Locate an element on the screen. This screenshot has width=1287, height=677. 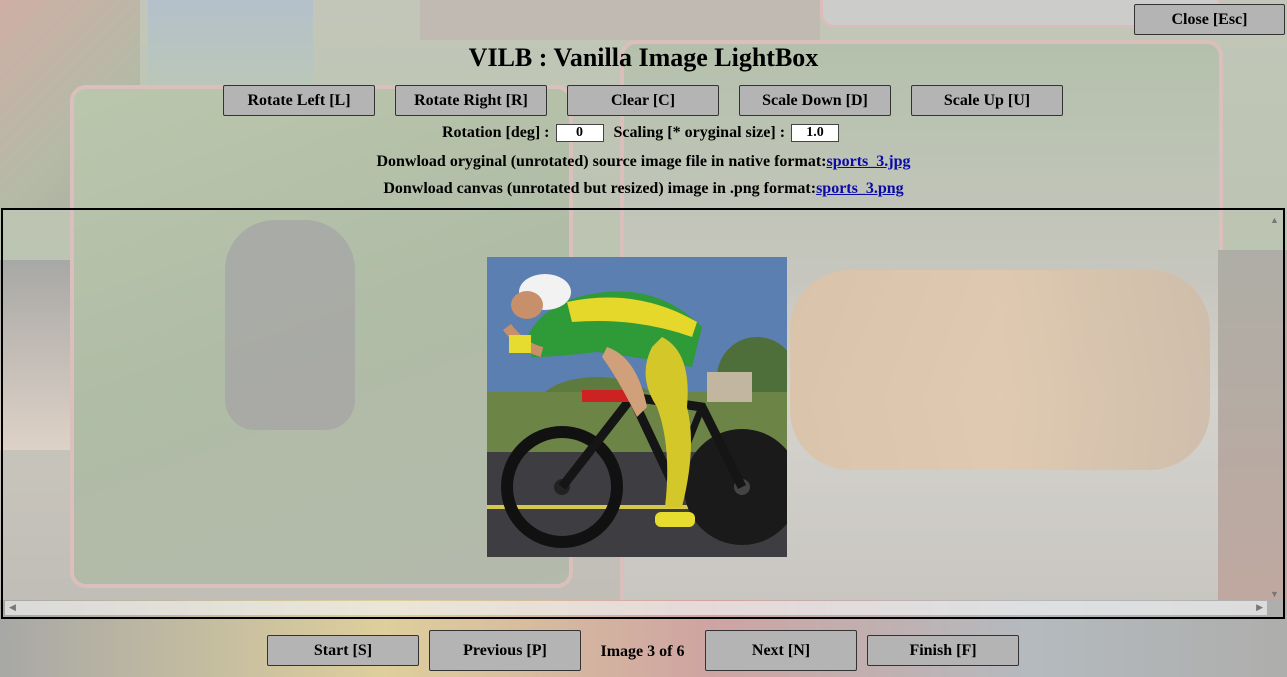
cyclist-photo is located at coordinates (637, 407).